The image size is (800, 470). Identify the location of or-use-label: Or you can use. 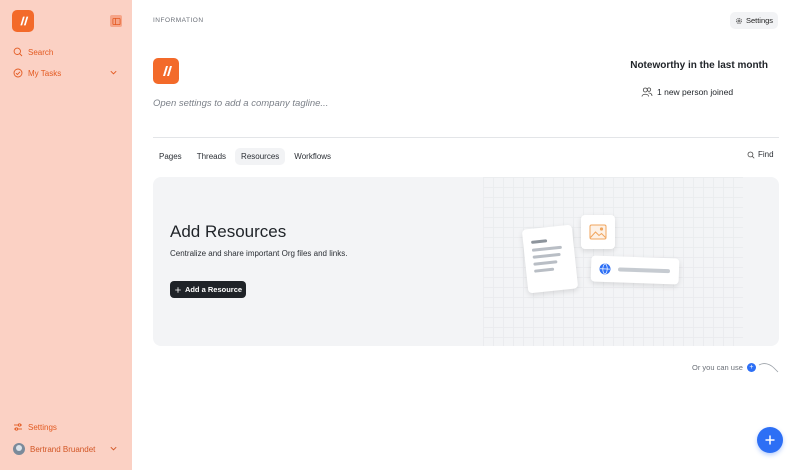
(717, 367).